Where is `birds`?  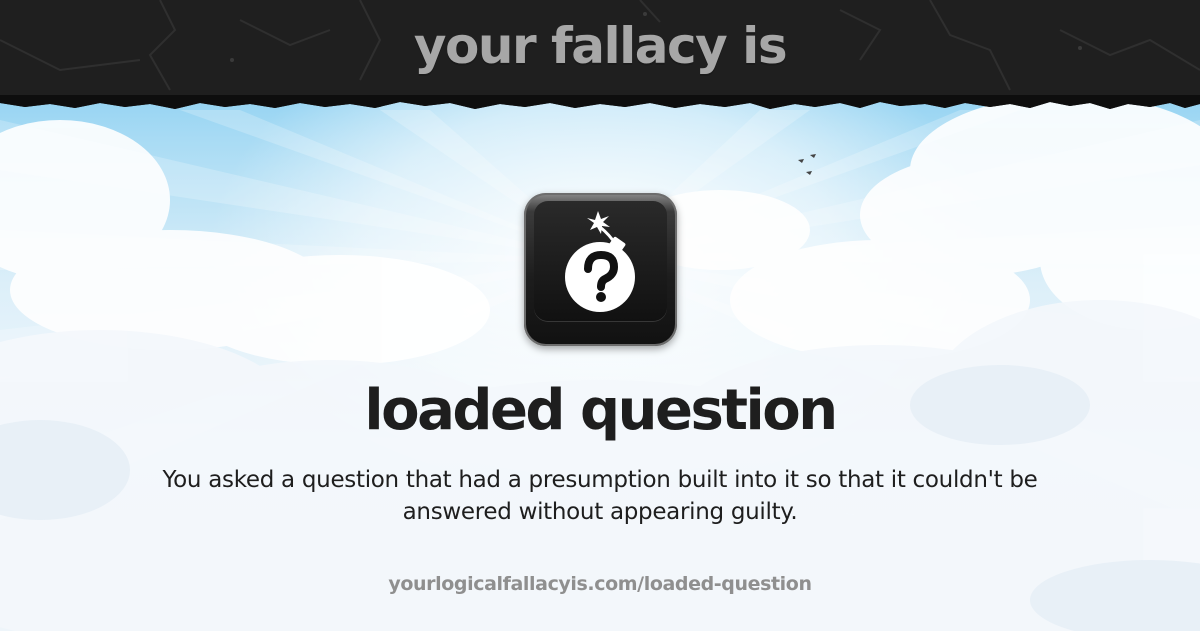
birds is located at coordinates (807, 164).